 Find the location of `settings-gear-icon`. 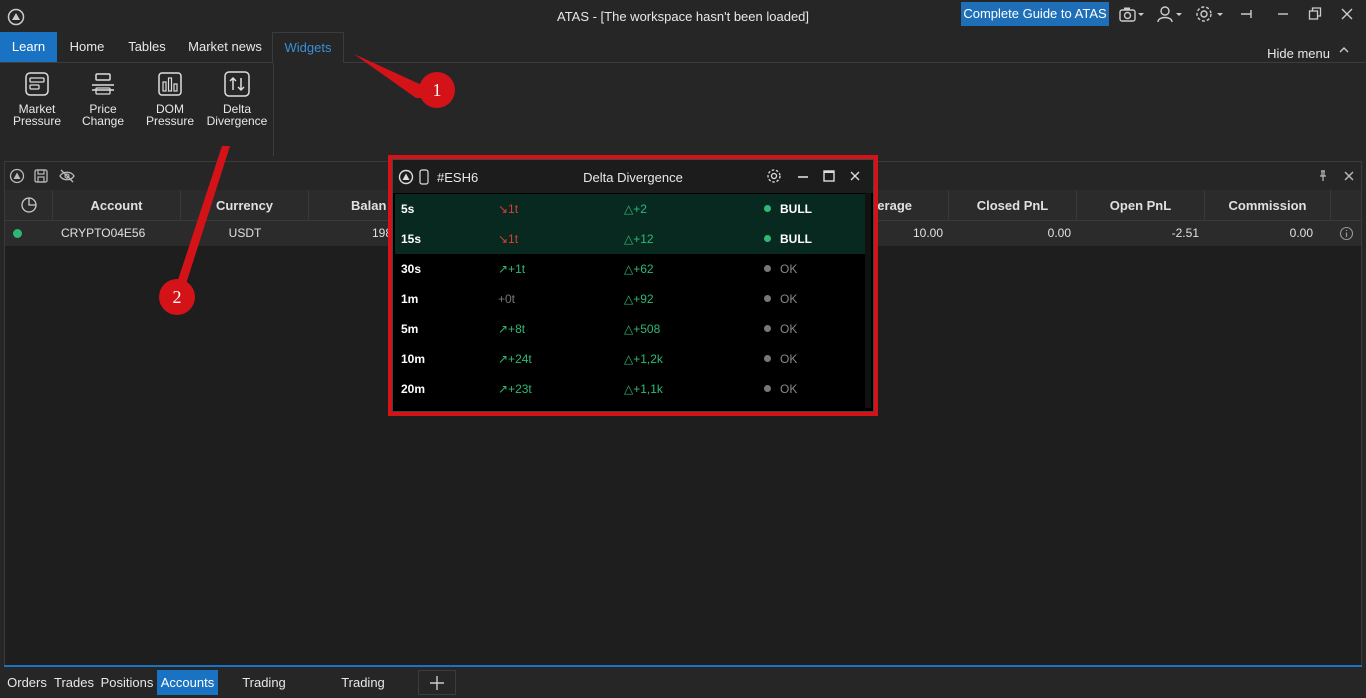

settings-gear-icon is located at coordinates (1210, 14).